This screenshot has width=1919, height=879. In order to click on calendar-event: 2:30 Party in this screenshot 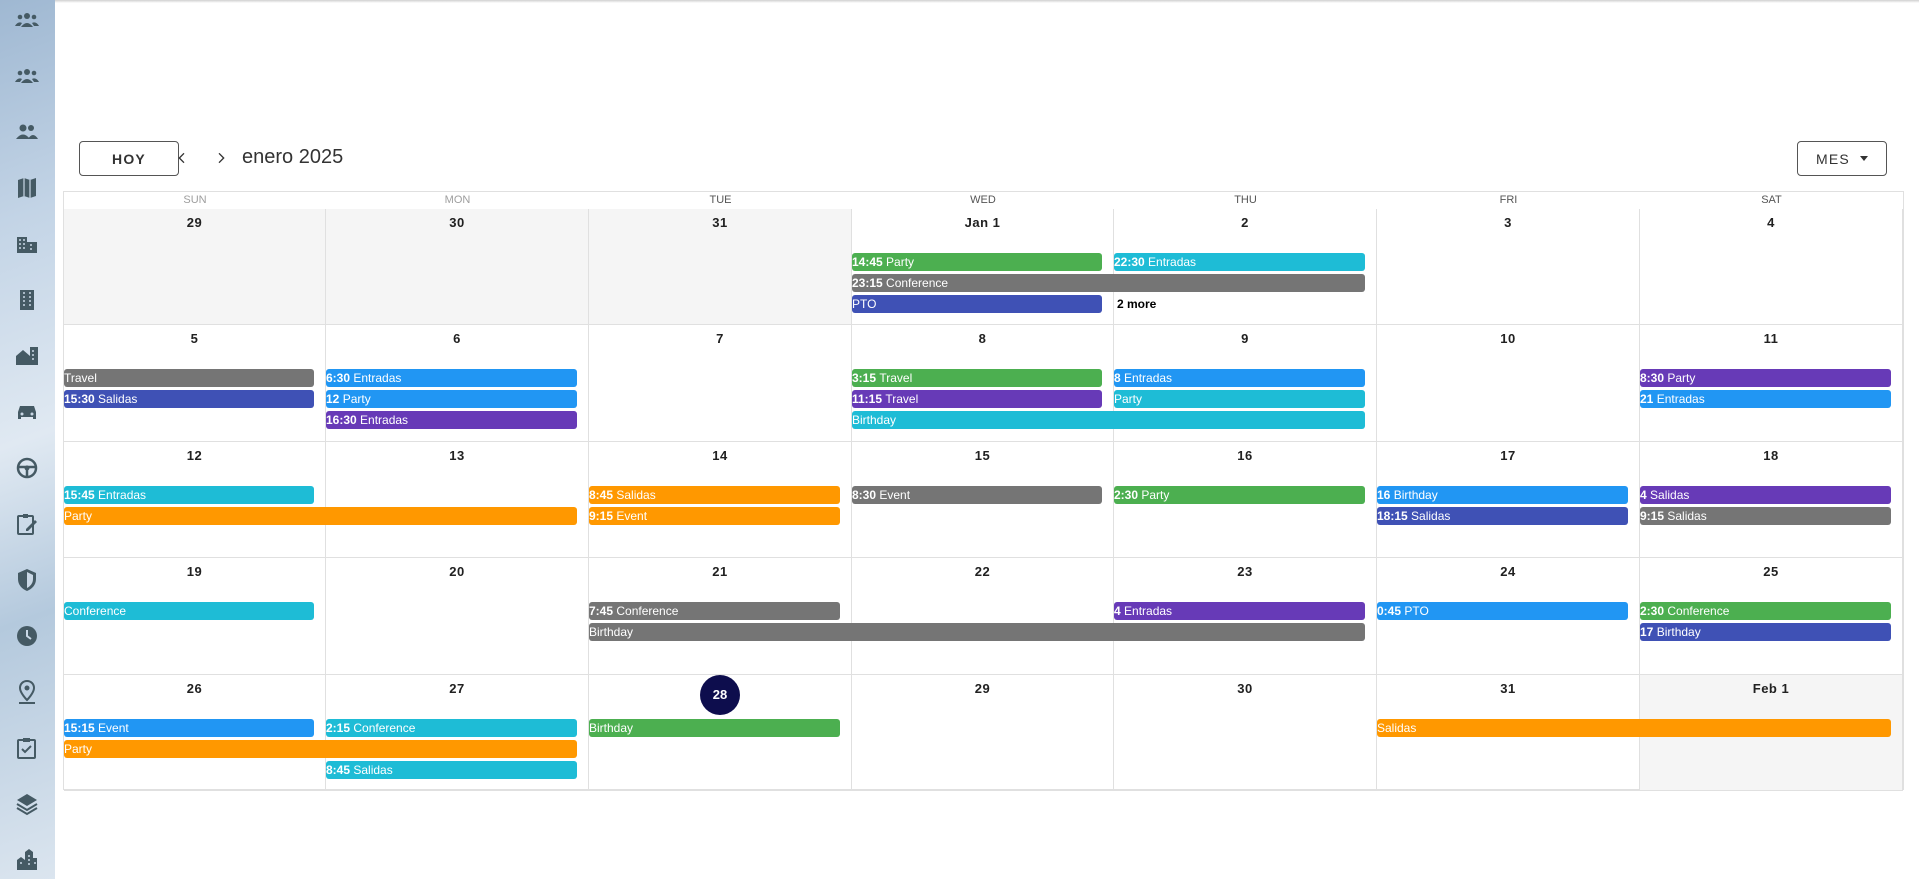, I will do `click(1239, 494)`.